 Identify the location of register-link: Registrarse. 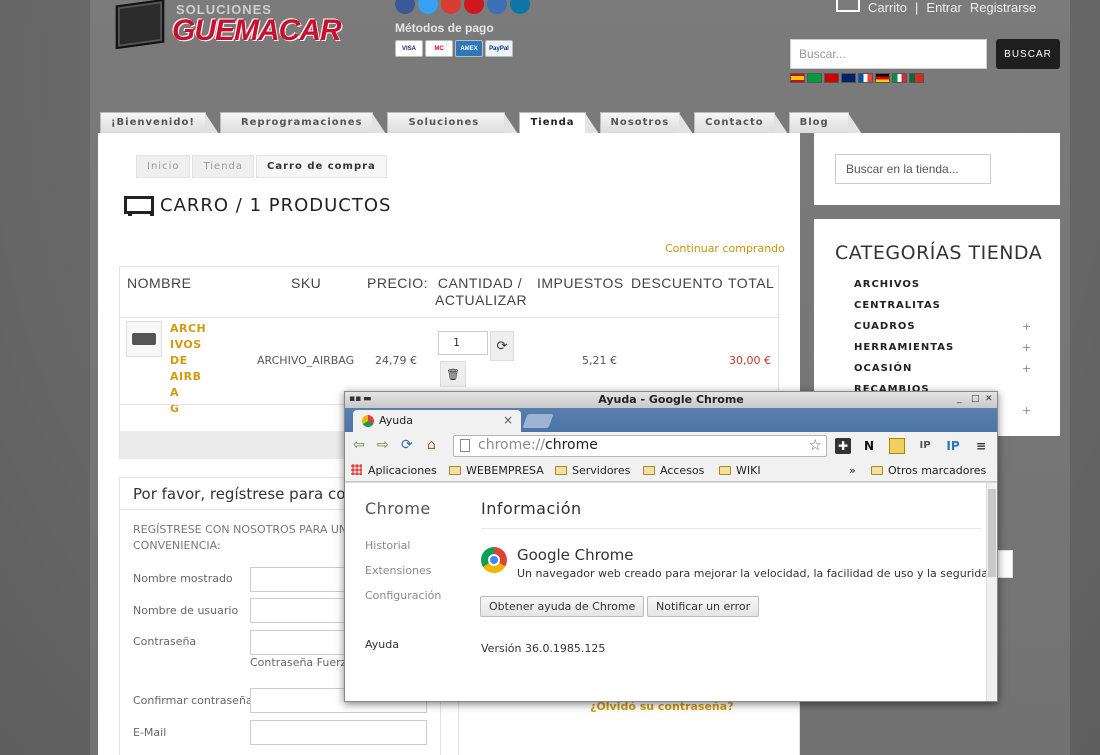
(1003, 7).